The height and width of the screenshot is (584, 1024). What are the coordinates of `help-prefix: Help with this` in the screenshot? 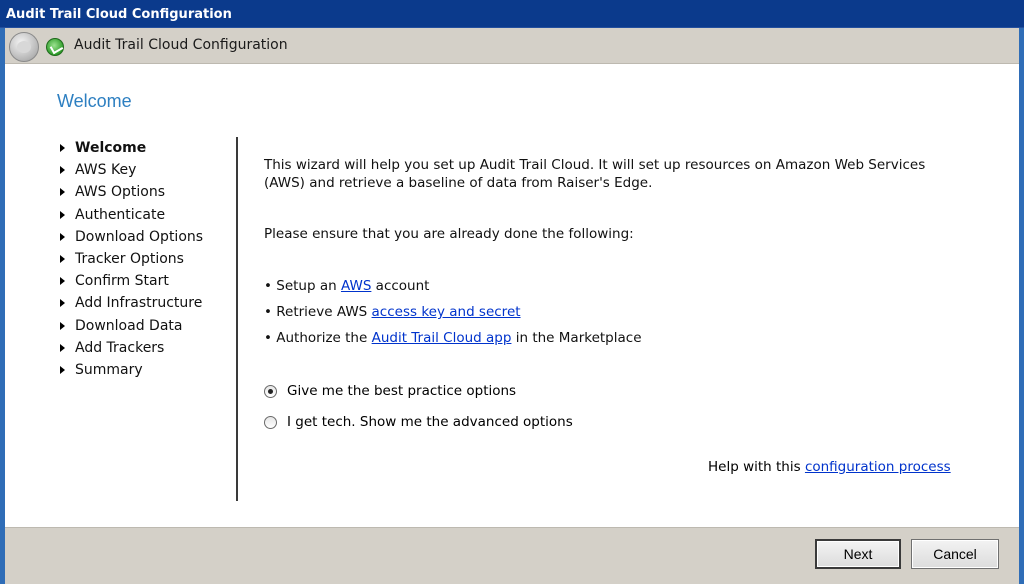 It's located at (756, 467).